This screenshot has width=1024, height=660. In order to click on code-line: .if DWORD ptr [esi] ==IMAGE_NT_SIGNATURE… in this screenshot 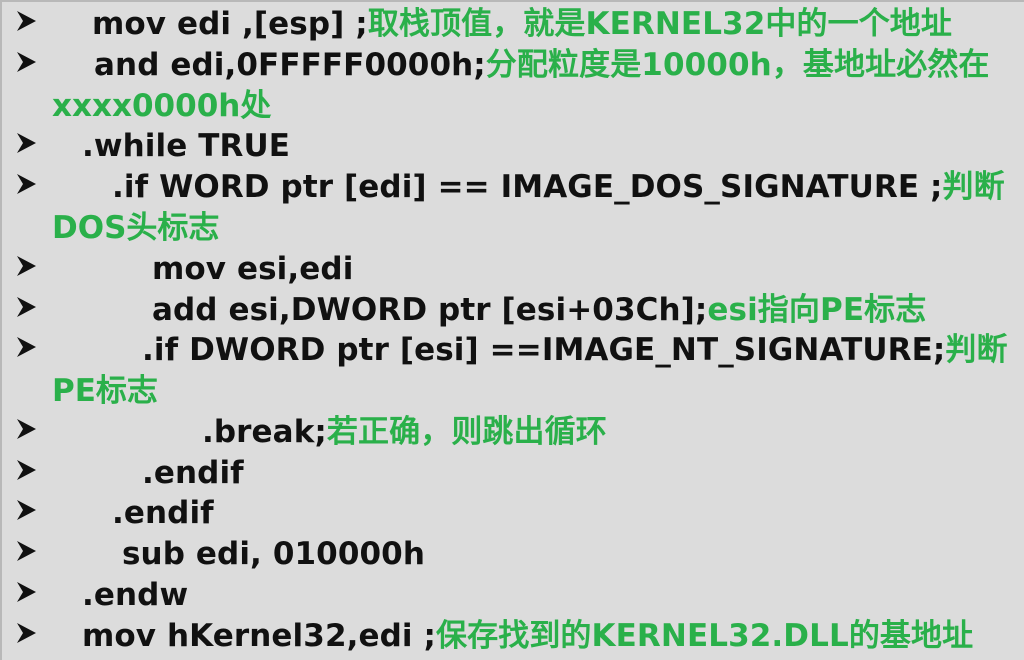, I will do `click(513, 350)`.